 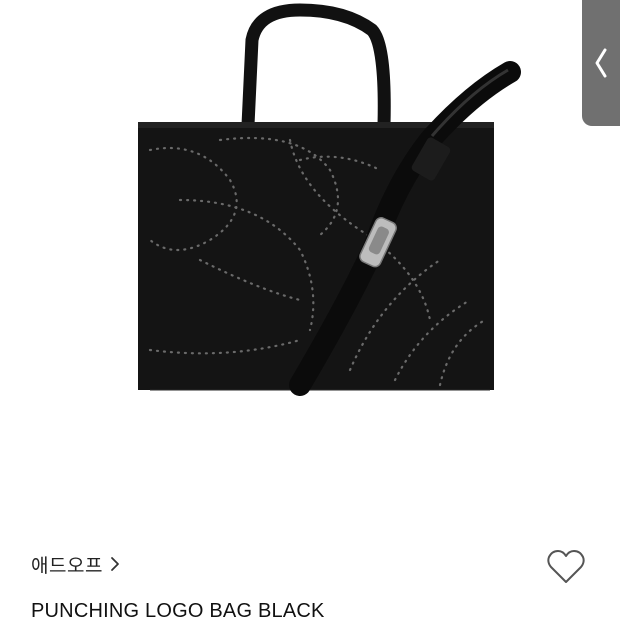 I want to click on chevron-left-icon, so click(x=601, y=63).